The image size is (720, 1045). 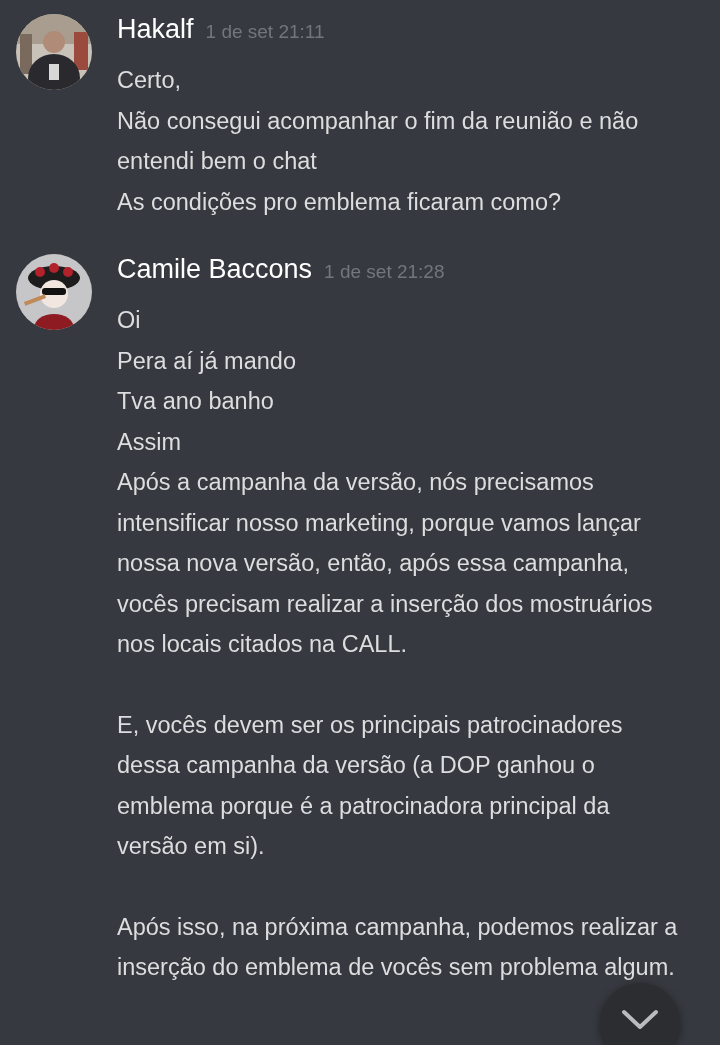 I want to click on timestamp: 1 de set 21:28, so click(x=384, y=272).